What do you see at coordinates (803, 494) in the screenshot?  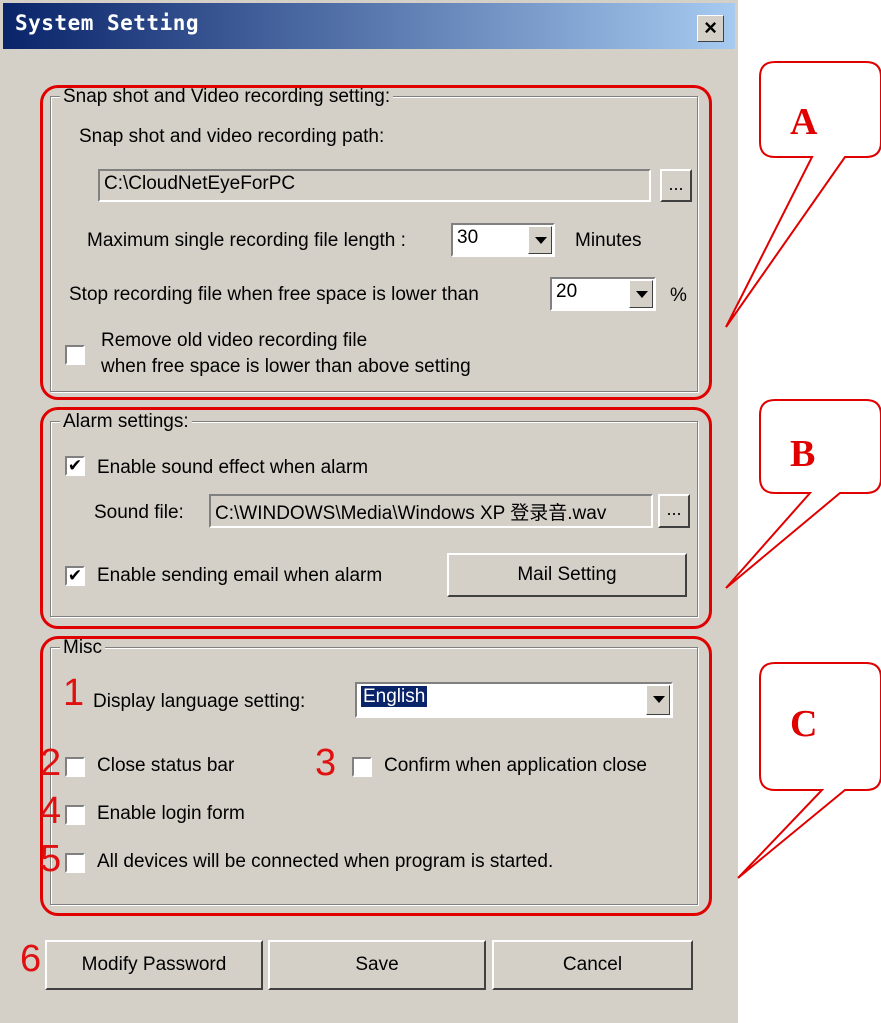 I see `callout-bubble-b` at bounding box center [803, 494].